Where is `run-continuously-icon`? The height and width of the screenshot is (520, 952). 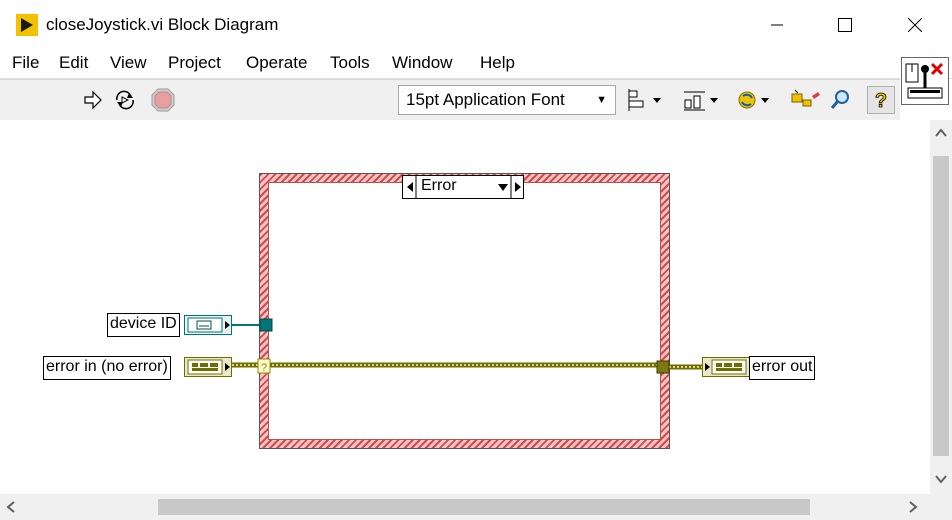
run-continuously-icon is located at coordinates (125, 100).